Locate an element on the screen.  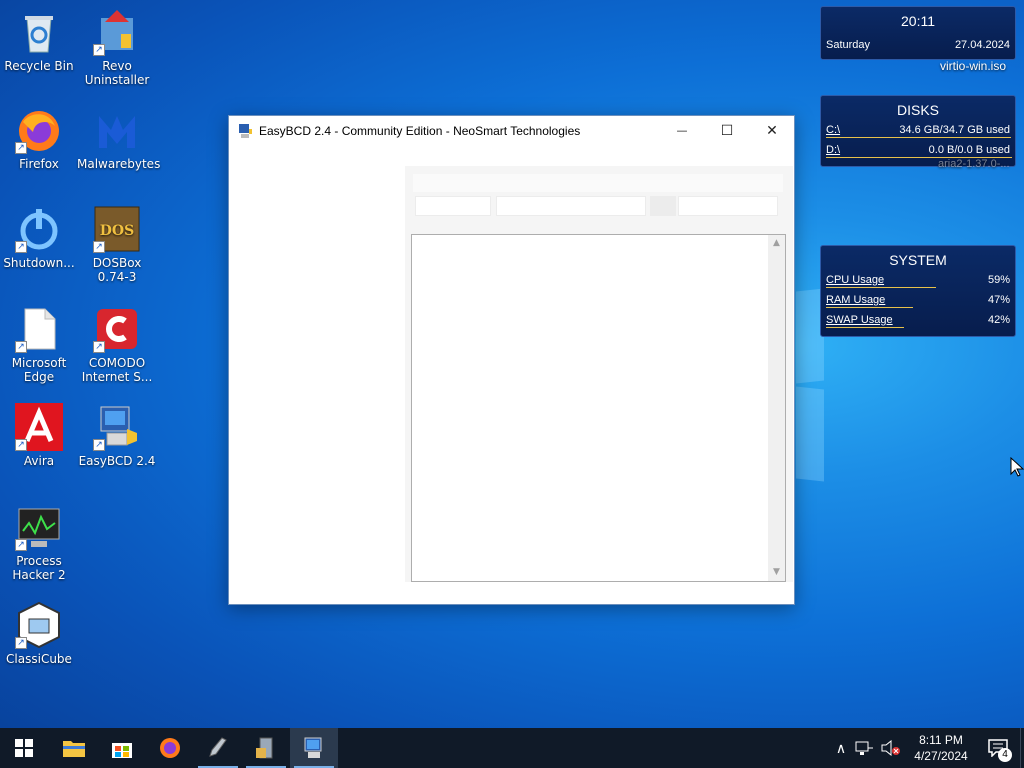
desktop-icon-revo-uninstaller: ↗ Revo Uninstaller is located at coordinates (117, 47).